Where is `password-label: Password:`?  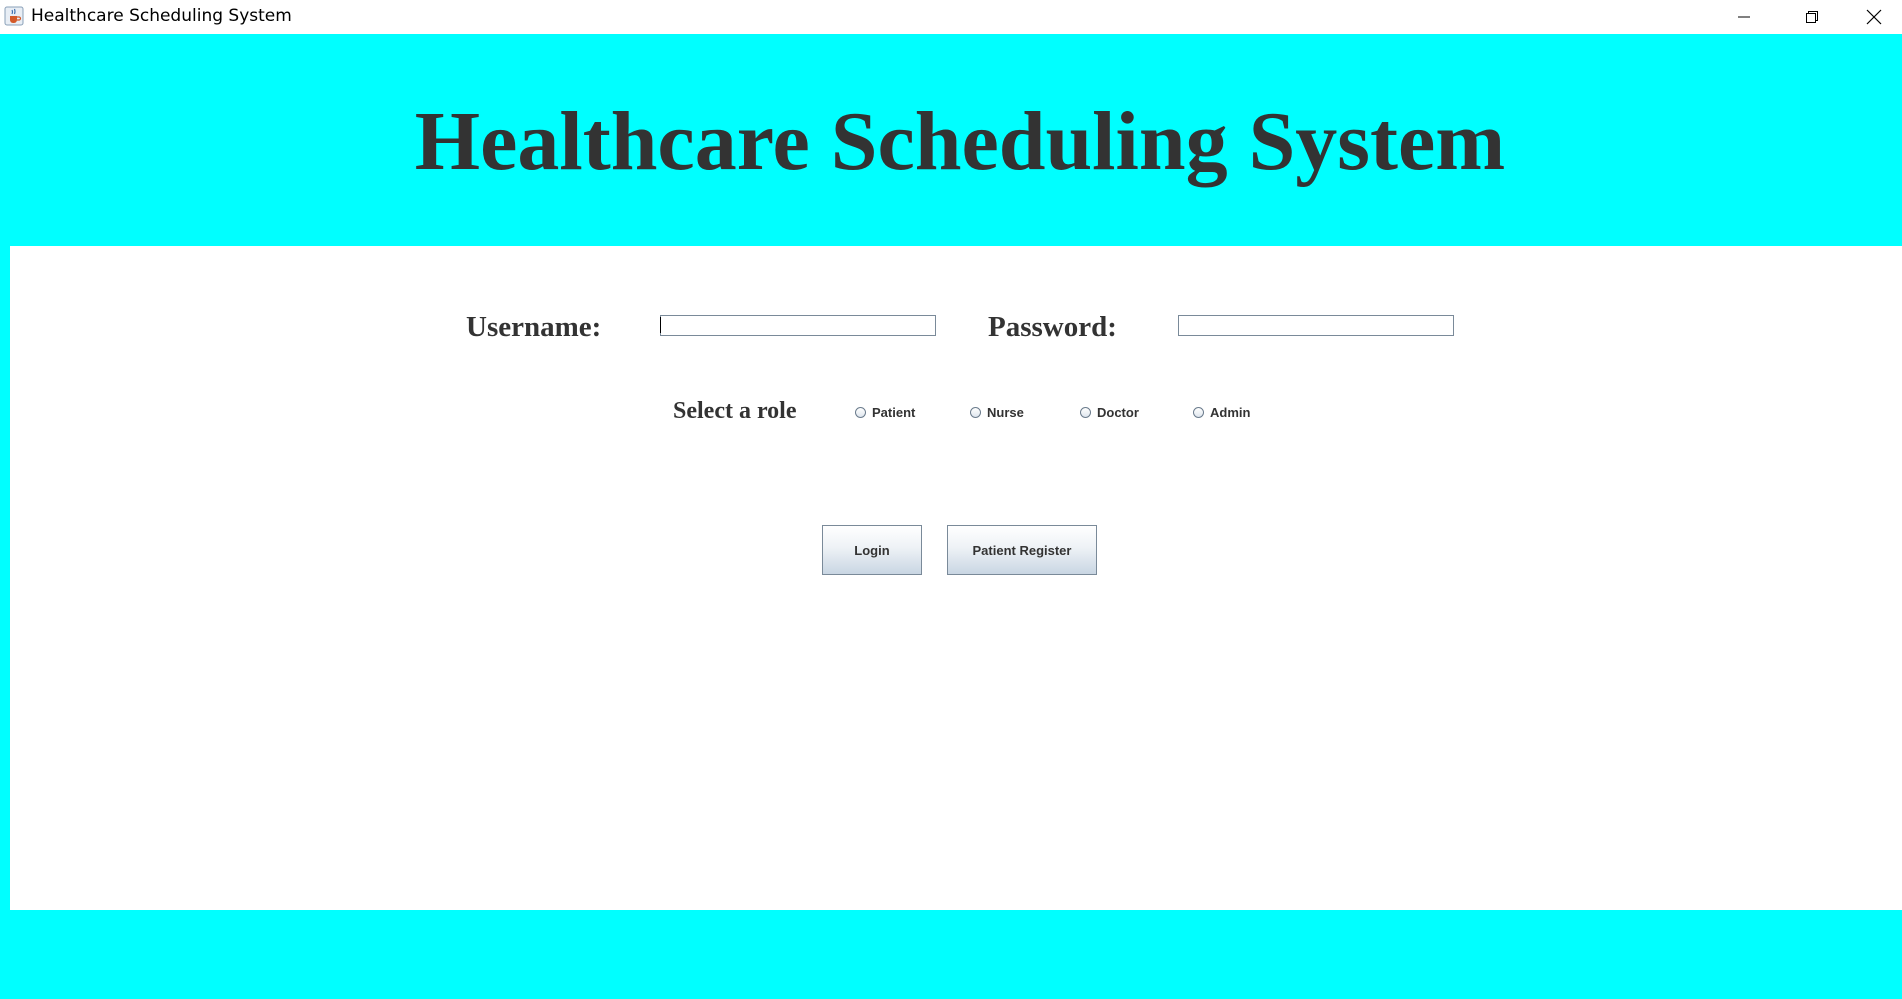
password-label: Password: is located at coordinates (1052, 327).